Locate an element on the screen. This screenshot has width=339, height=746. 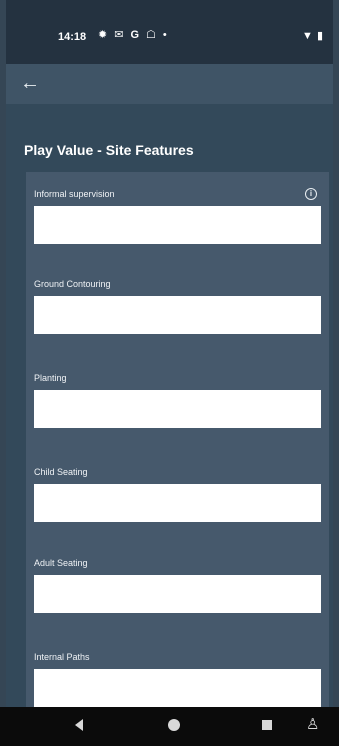
accessibility-icon: ♙ is located at coordinates (312, 725).